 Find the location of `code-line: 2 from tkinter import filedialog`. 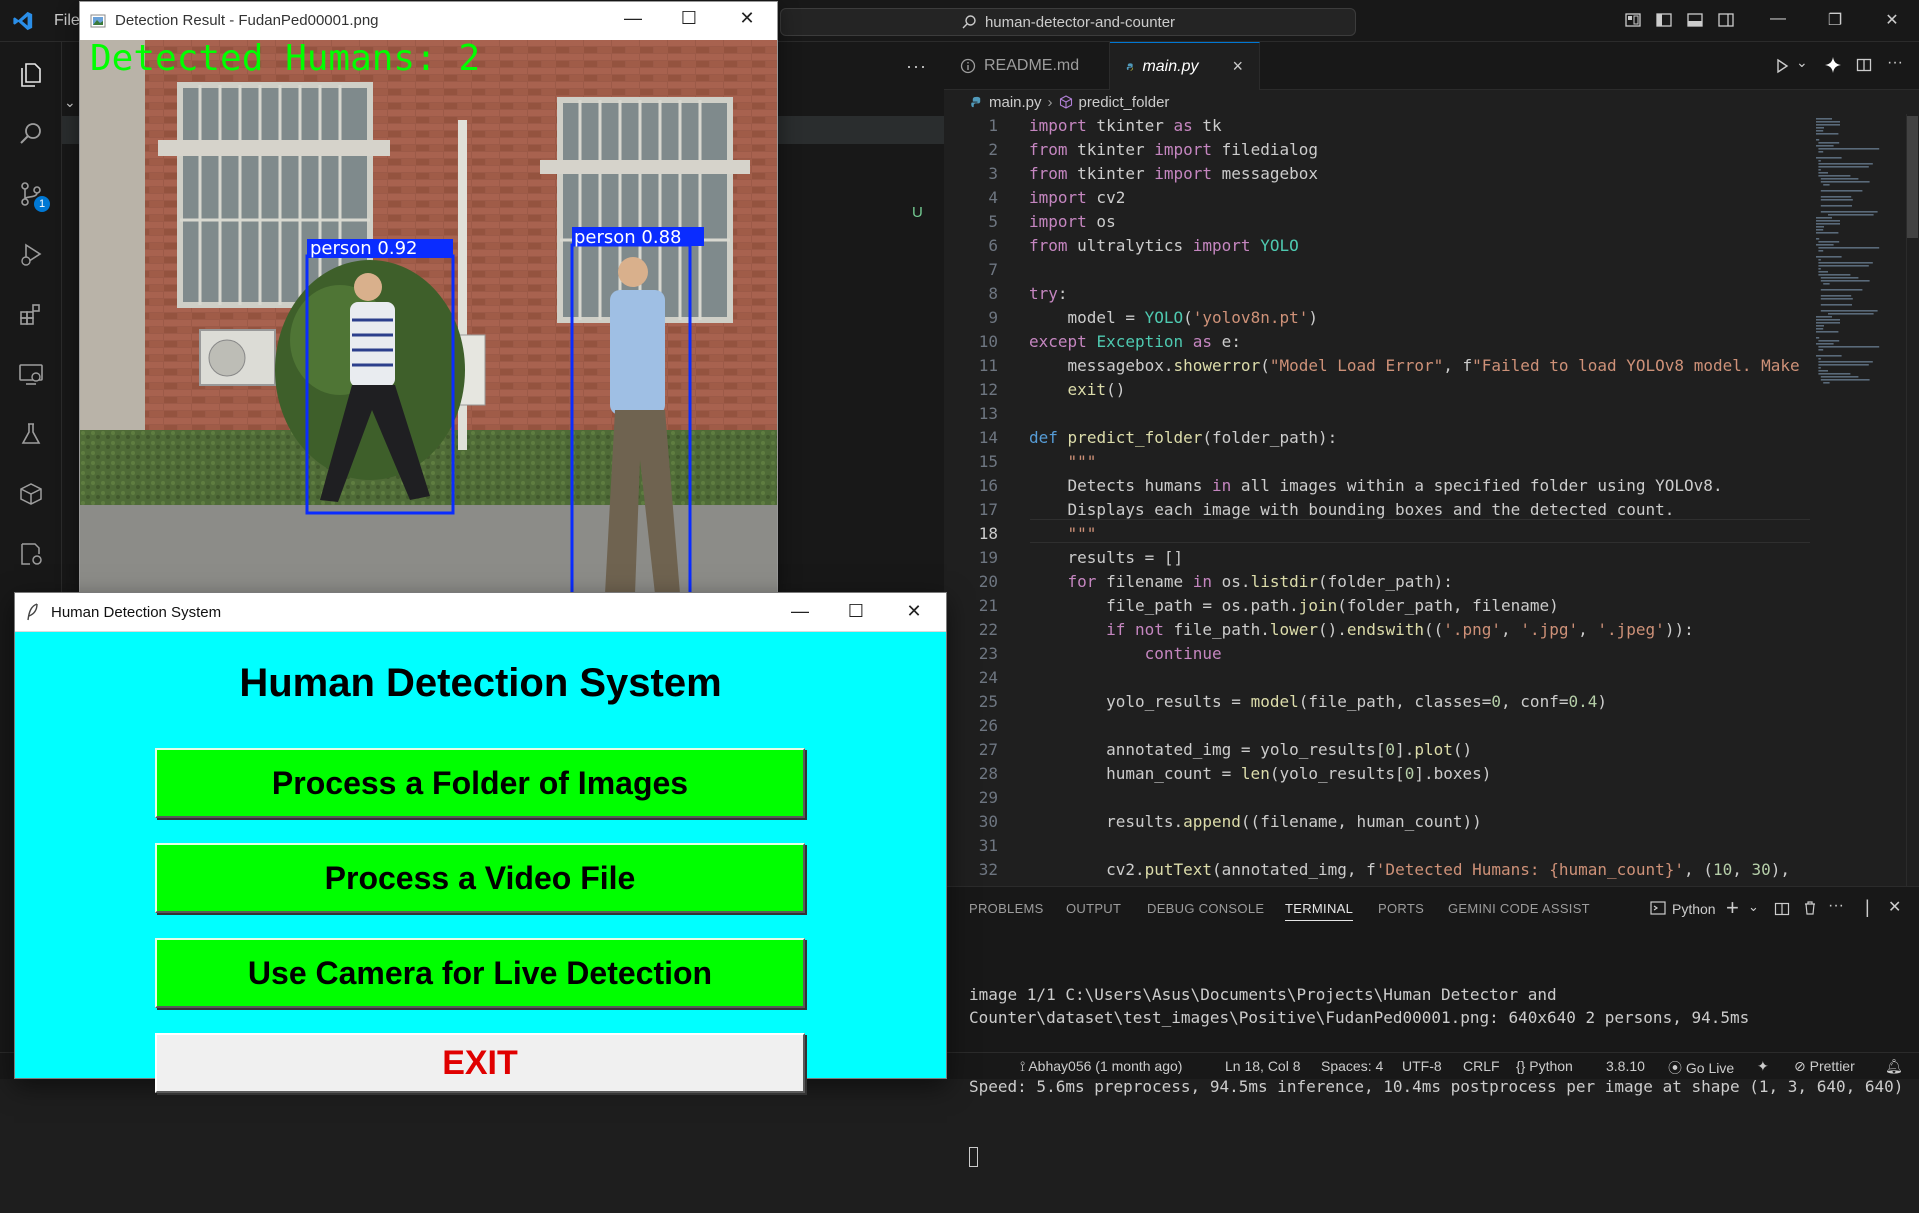

code-line: 2 from tkinter import filedialog is located at coordinates (1377, 150).